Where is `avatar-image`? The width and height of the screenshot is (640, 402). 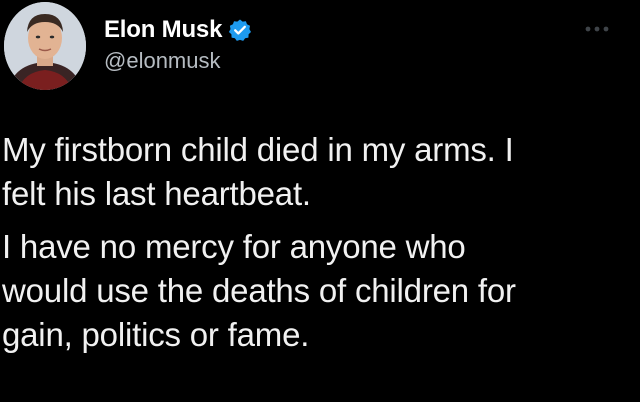 avatar-image is located at coordinates (45, 46).